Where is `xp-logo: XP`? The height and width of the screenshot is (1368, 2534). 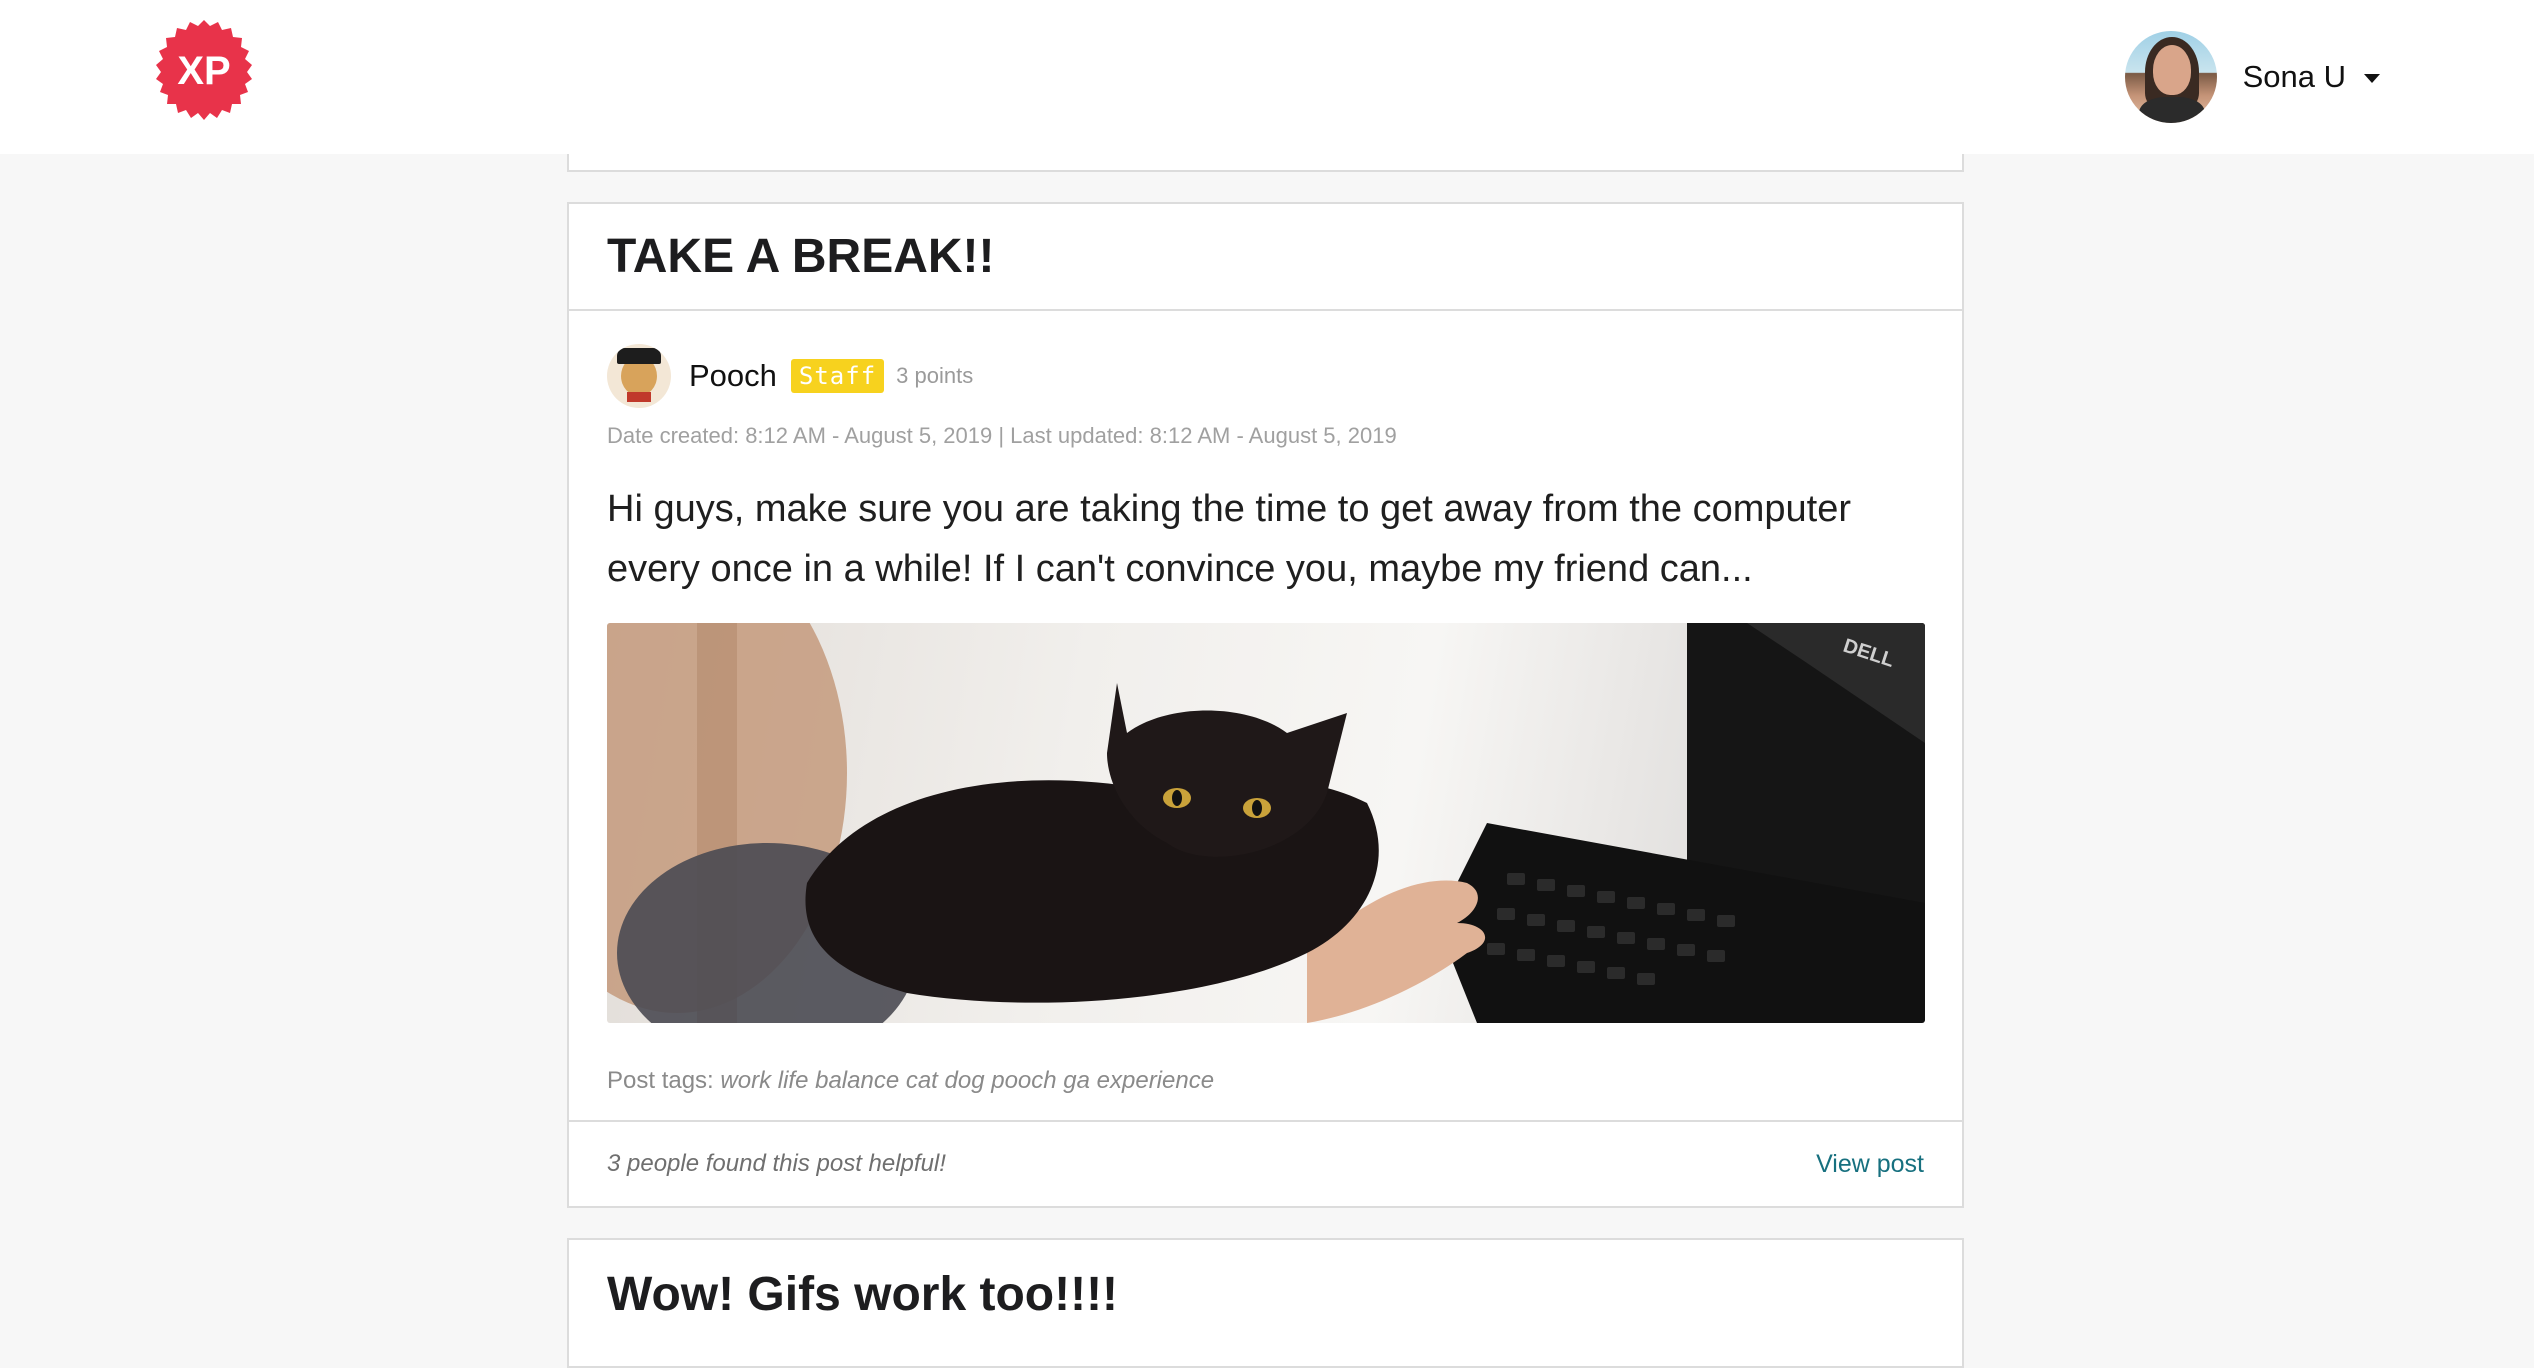
xp-logo: XP is located at coordinates (204, 70).